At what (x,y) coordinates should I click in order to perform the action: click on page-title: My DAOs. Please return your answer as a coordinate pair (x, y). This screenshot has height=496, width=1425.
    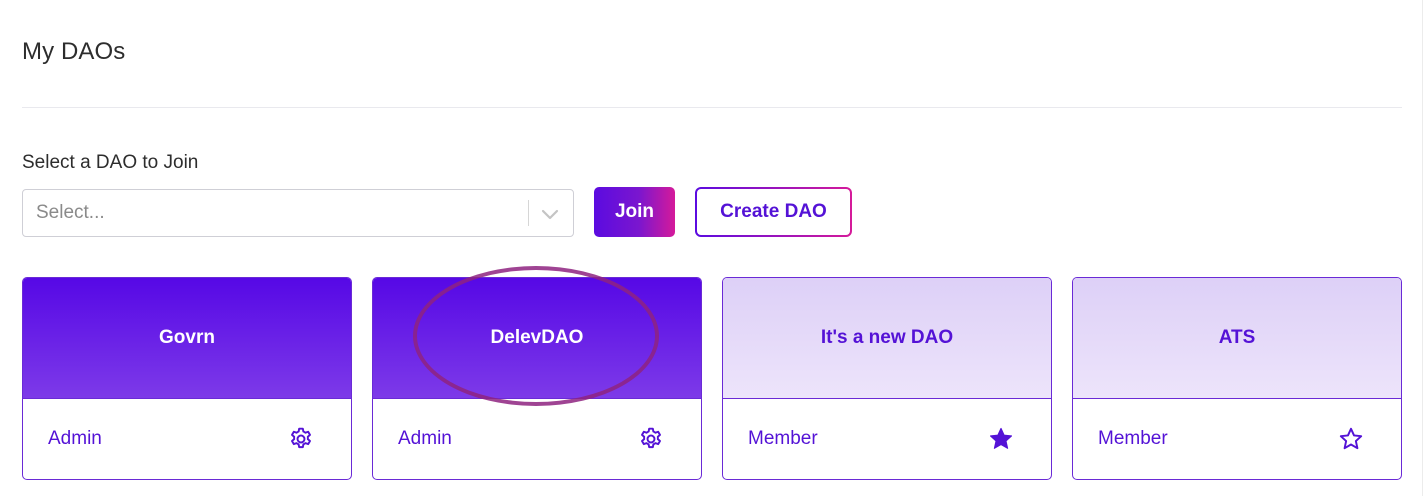
    Looking at the image, I should click on (74, 51).